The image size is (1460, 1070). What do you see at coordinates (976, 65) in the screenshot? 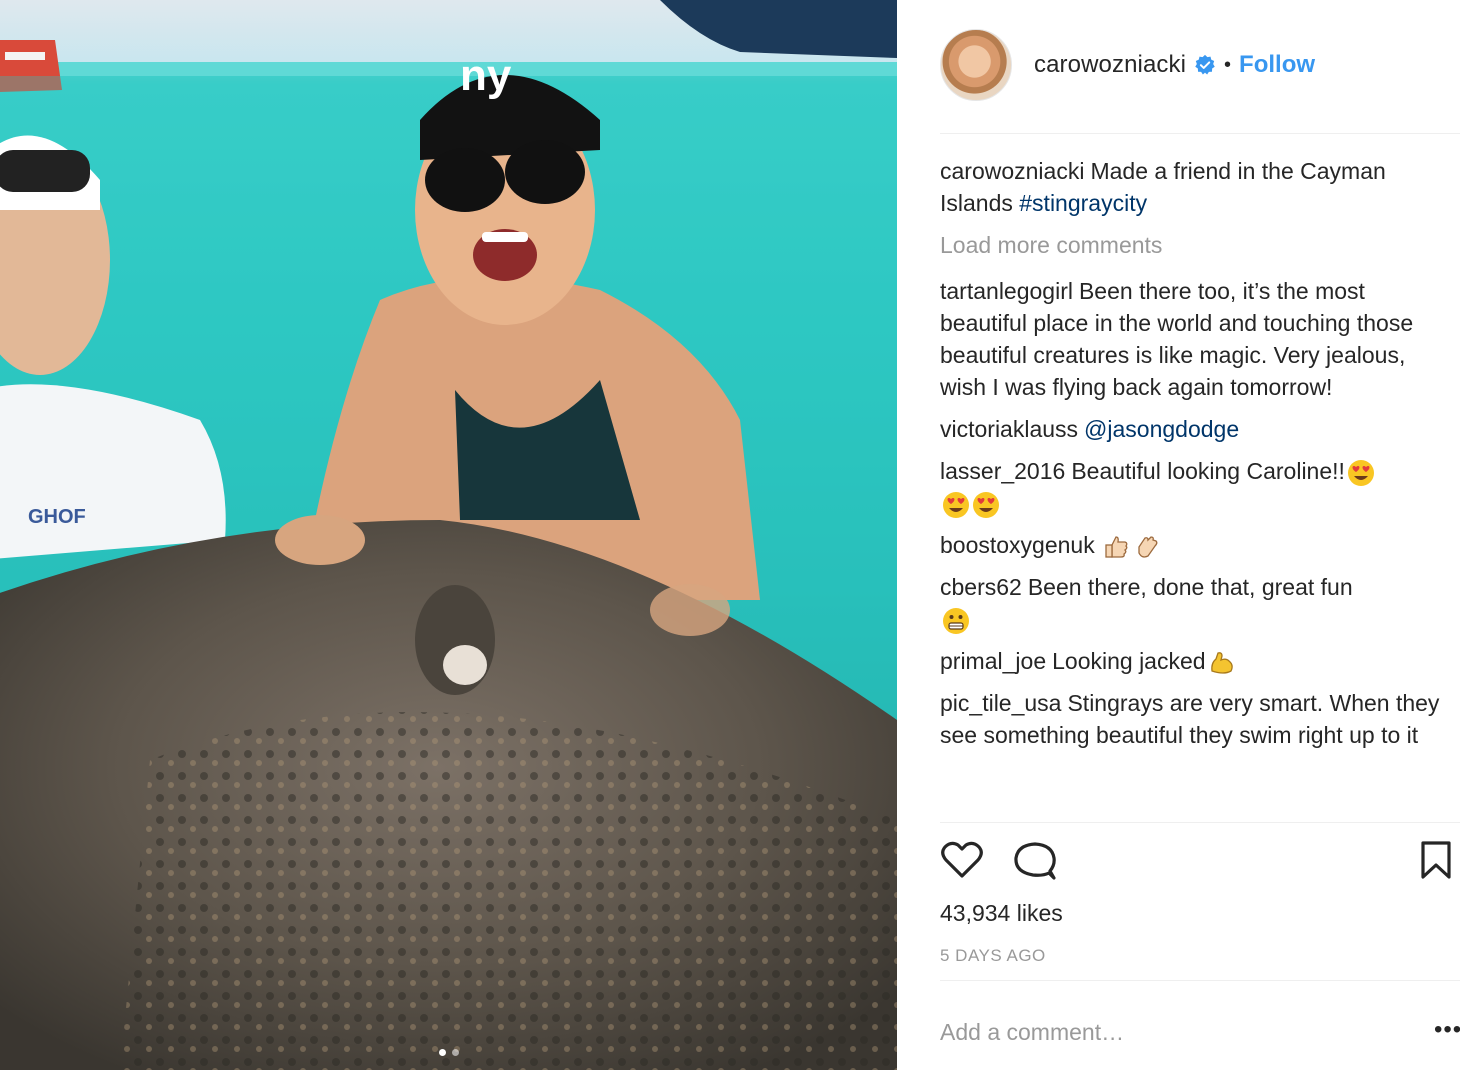
I see `avatar` at bounding box center [976, 65].